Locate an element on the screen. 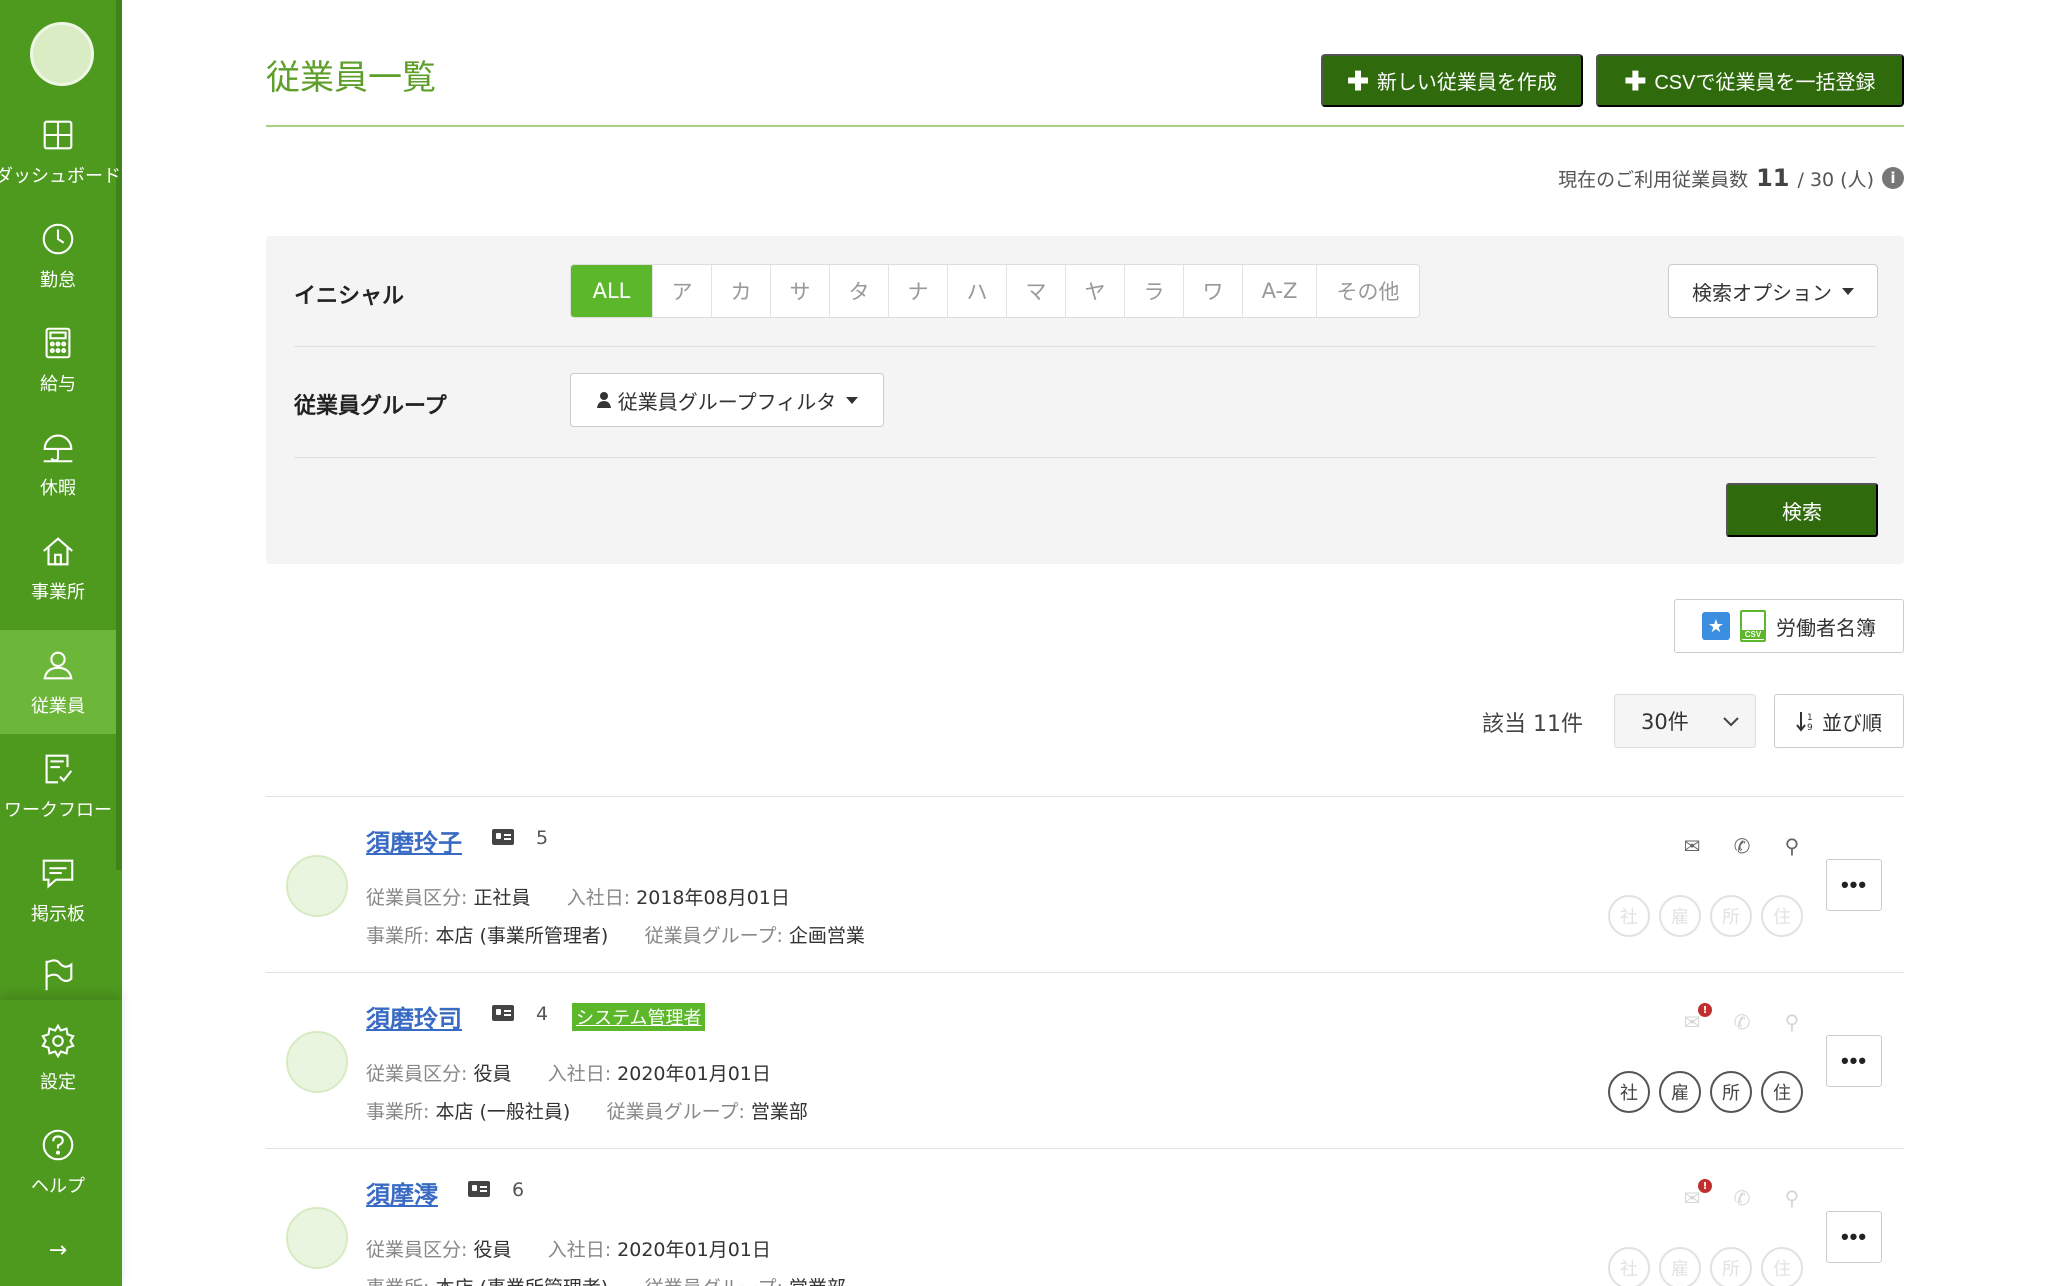  svg-text: 9 is located at coordinates (1810, 727).